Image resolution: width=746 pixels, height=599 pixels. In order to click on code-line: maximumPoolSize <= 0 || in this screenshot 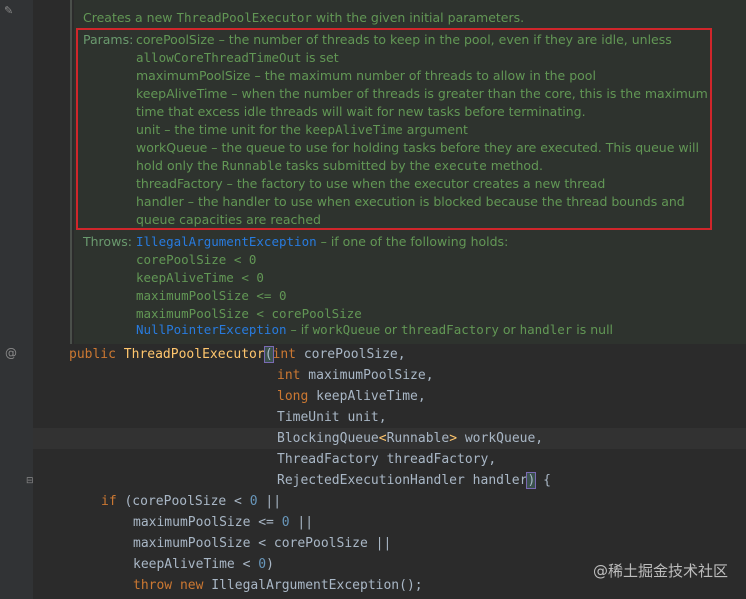, I will do `click(223, 522)`.